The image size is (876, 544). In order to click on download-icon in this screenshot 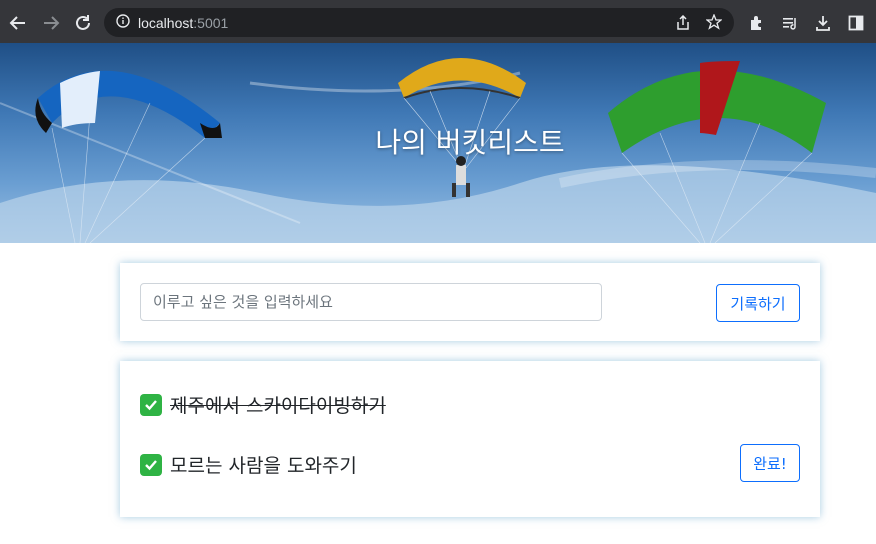, I will do `click(823, 23)`.